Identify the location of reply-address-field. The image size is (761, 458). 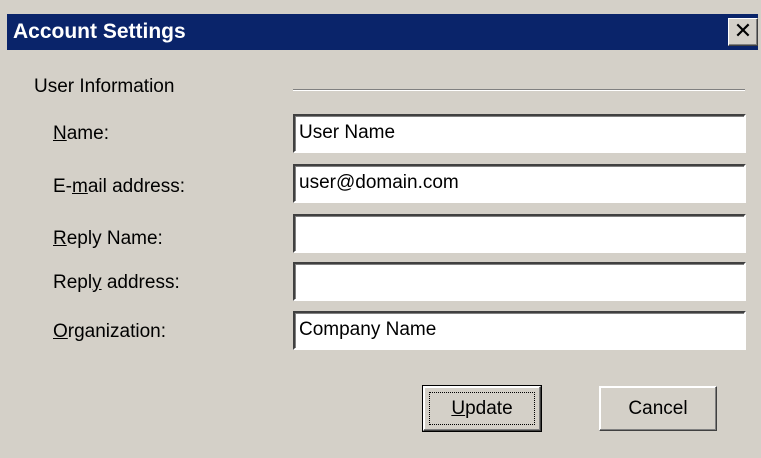
(519, 281).